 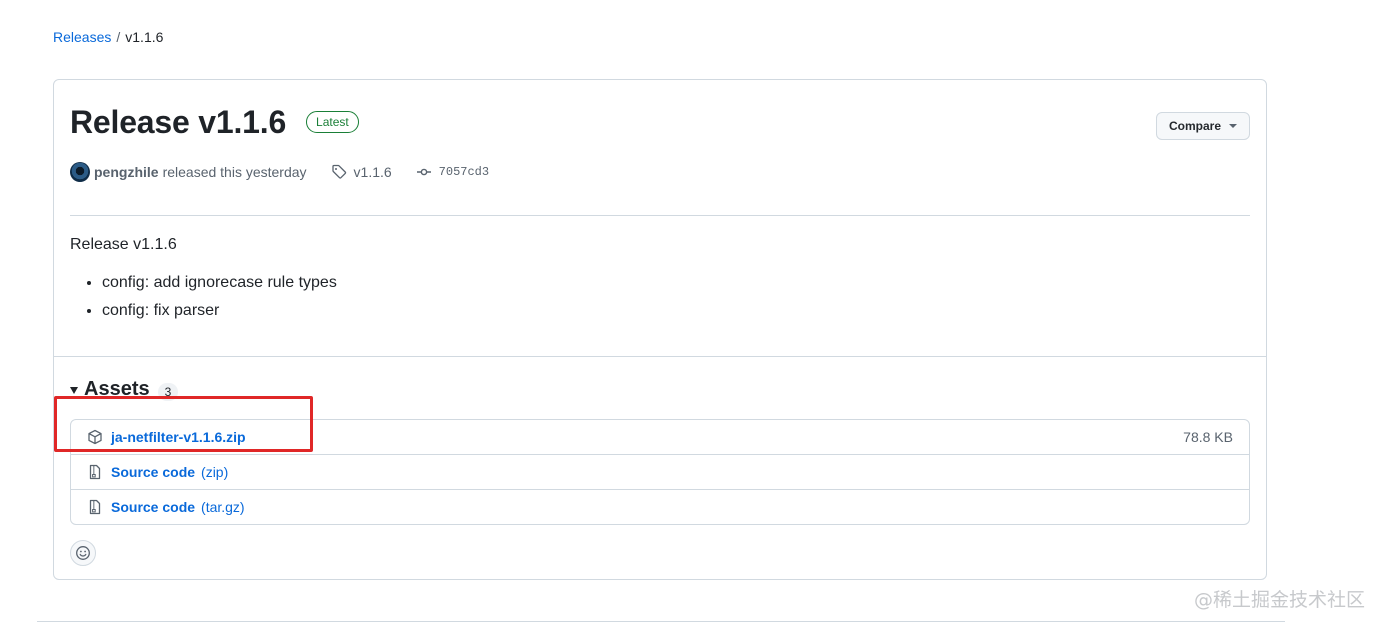 What do you see at coordinates (223, 507) in the screenshot?
I see `asset-ext: (tar.gz)` at bounding box center [223, 507].